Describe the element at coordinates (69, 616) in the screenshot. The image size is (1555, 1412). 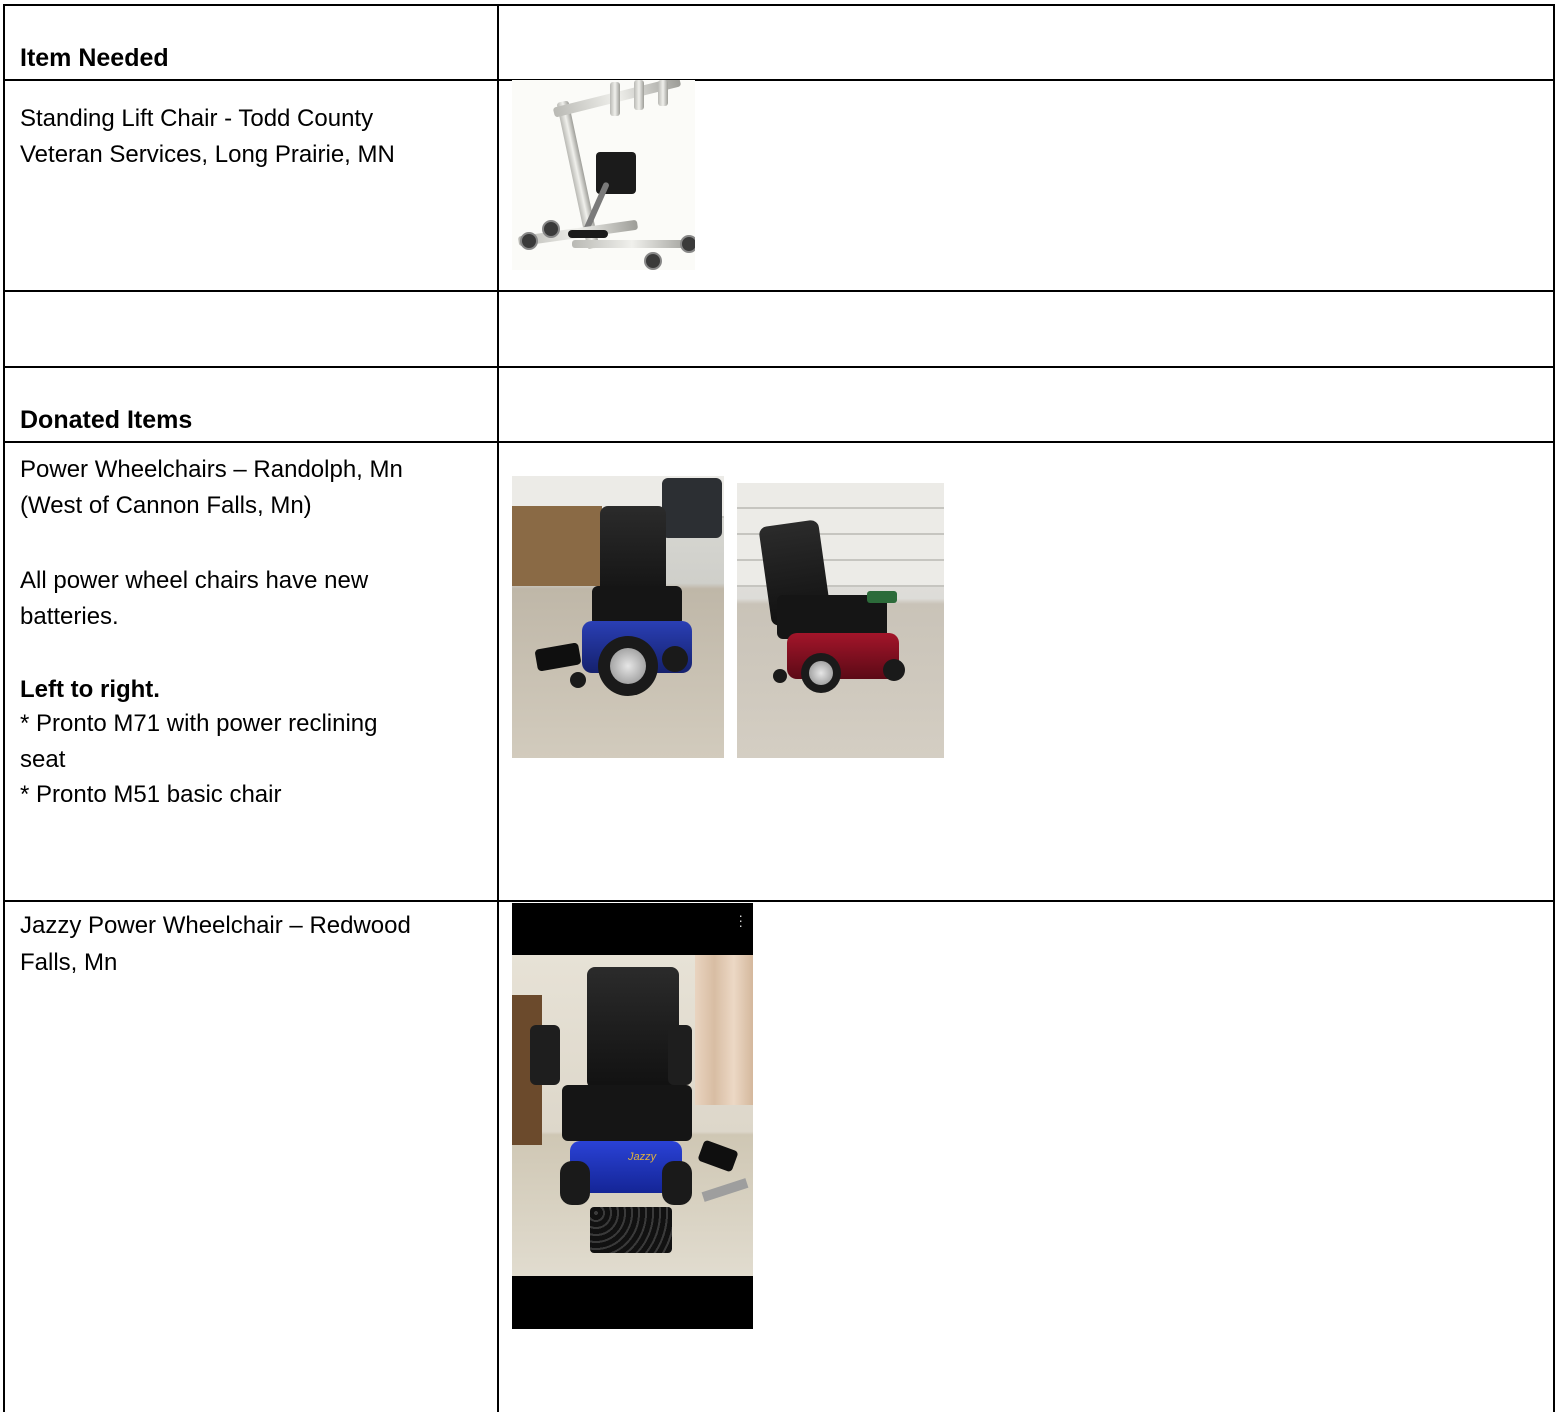
I see `donated-1-line-5: batteries.` at that location.